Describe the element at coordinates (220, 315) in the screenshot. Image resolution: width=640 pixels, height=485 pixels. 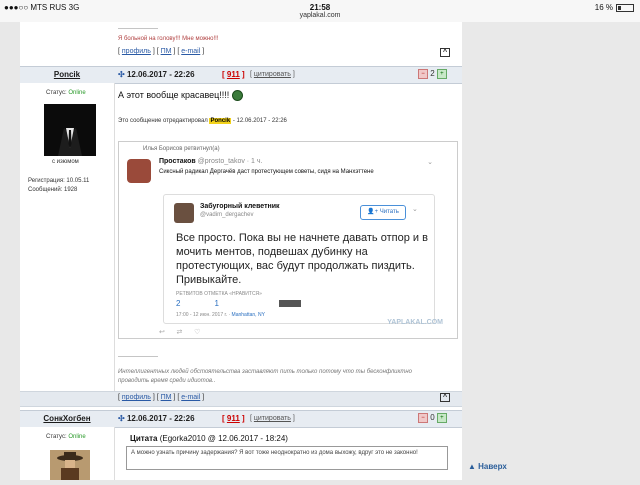
I see `tweet-timestamp: 17:00 - 12 июн. 2017 г. · Manhattan, NY` at that location.